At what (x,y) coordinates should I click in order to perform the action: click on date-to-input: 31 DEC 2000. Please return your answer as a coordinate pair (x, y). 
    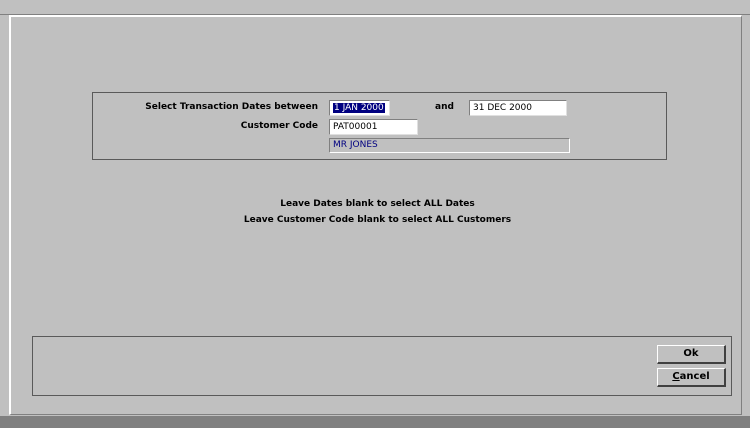
    Looking at the image, I should click on (518, 108).